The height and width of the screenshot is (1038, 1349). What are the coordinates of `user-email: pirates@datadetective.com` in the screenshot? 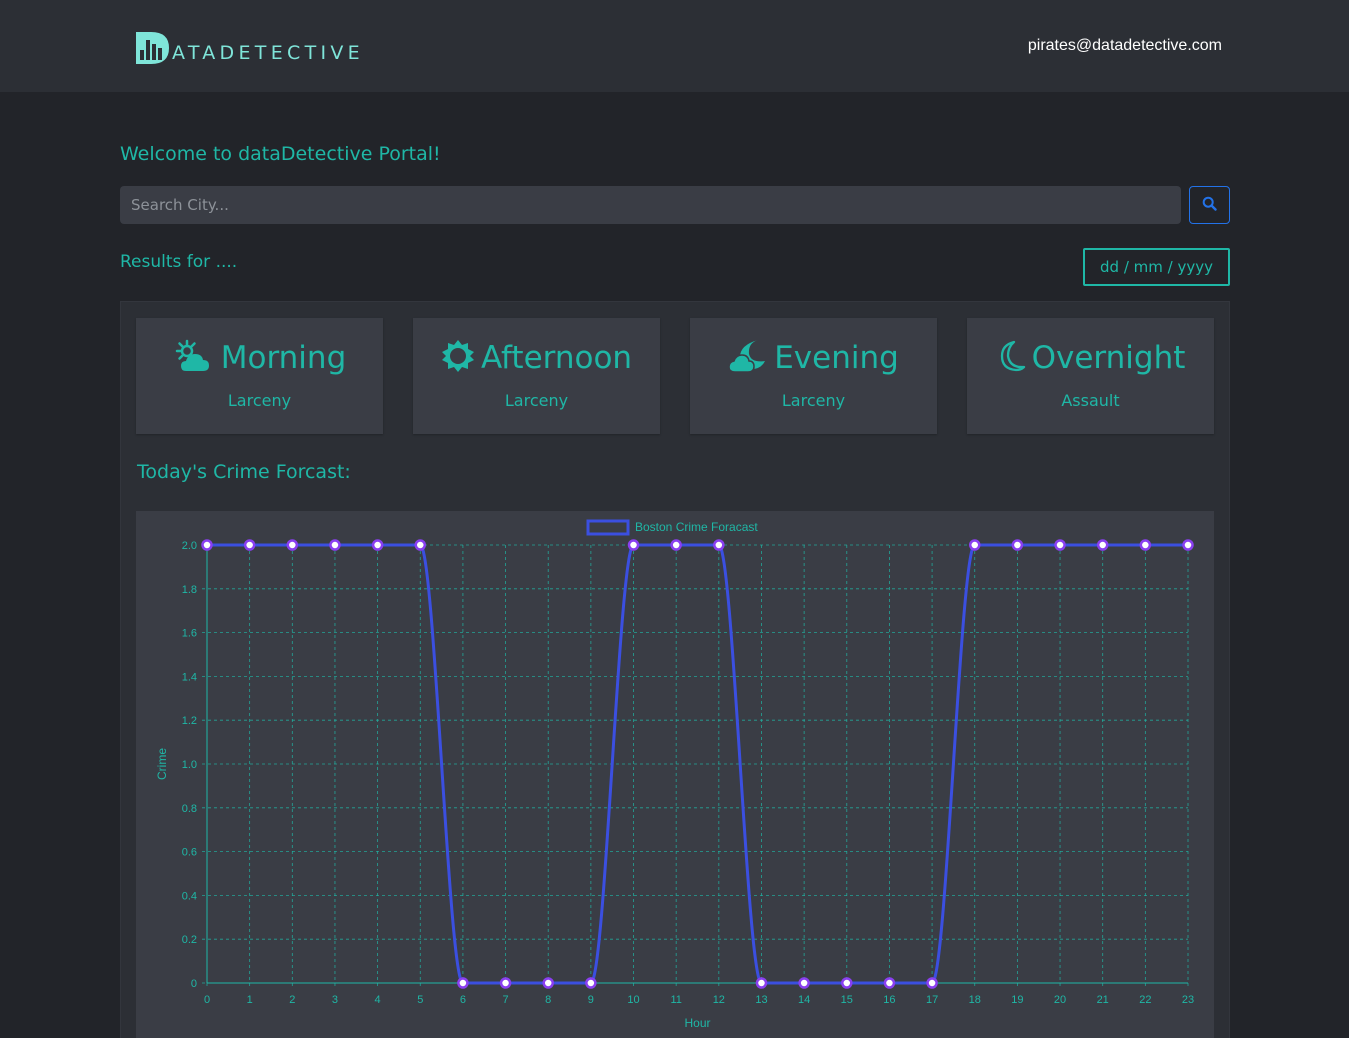 It's located at (1125, 46).